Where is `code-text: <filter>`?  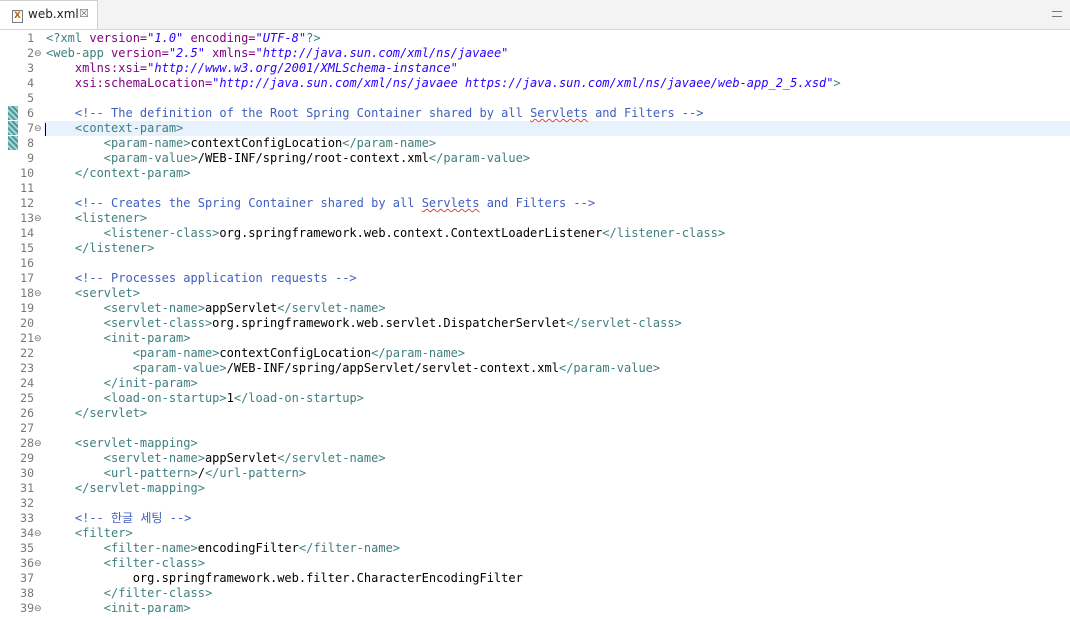 code-text: <filter> is located at coordinates (89, 533).